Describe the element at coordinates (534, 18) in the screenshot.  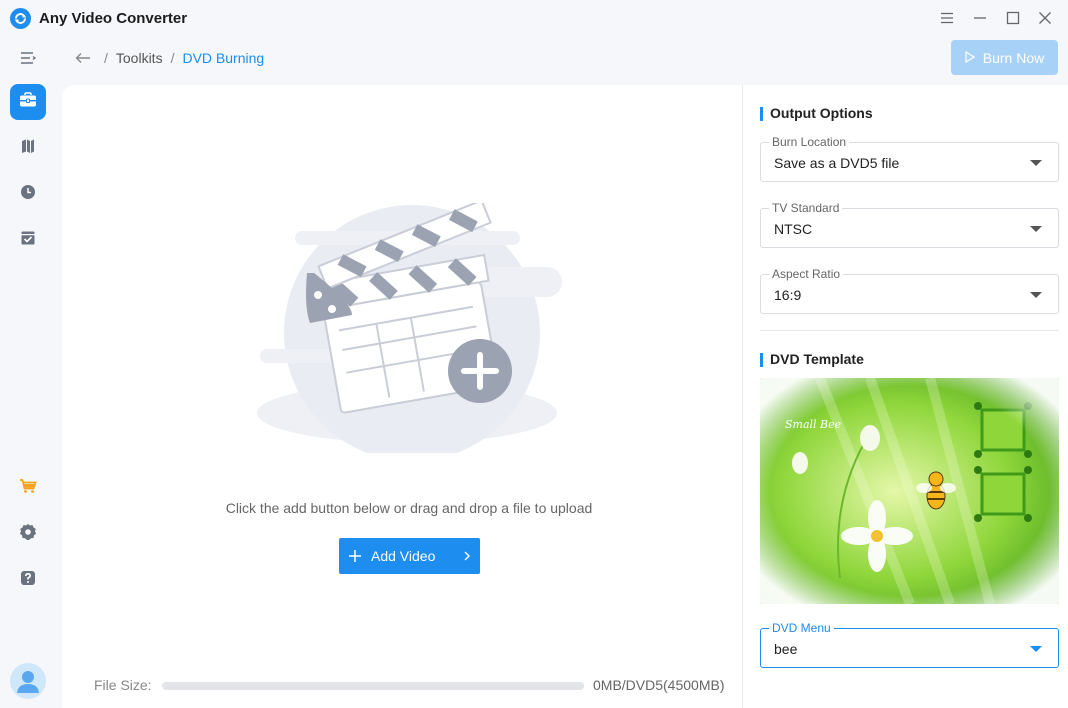
I see `title-bar: Any Video Converter` at that location.